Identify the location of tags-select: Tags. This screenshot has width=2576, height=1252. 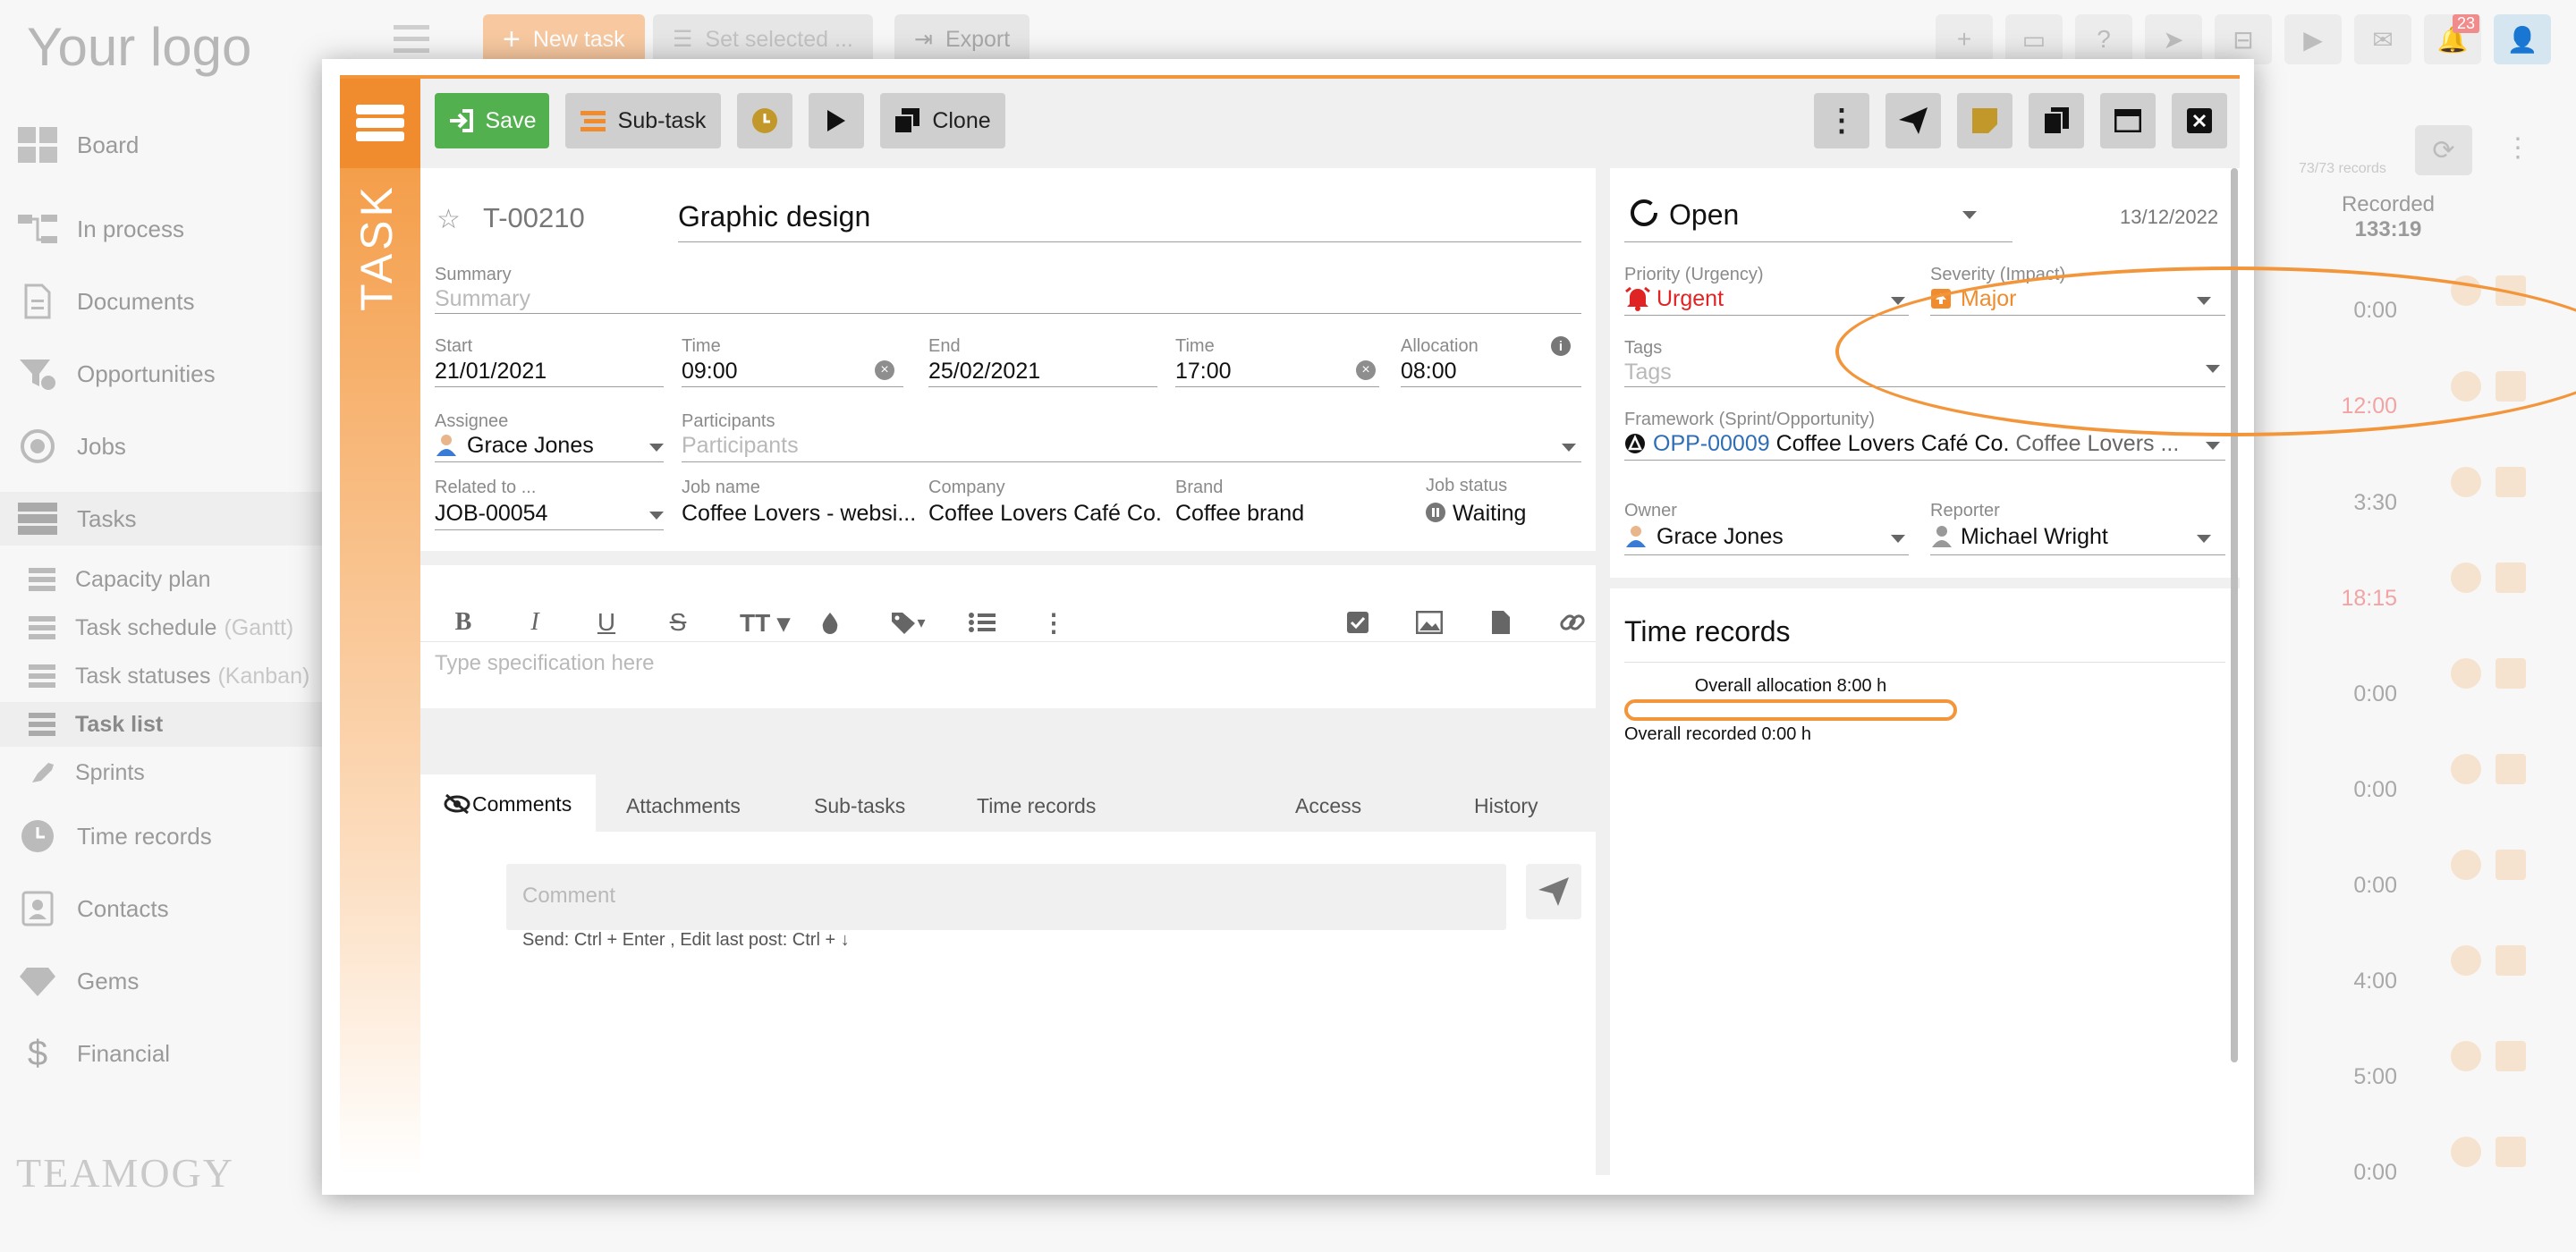
(1648, 372).